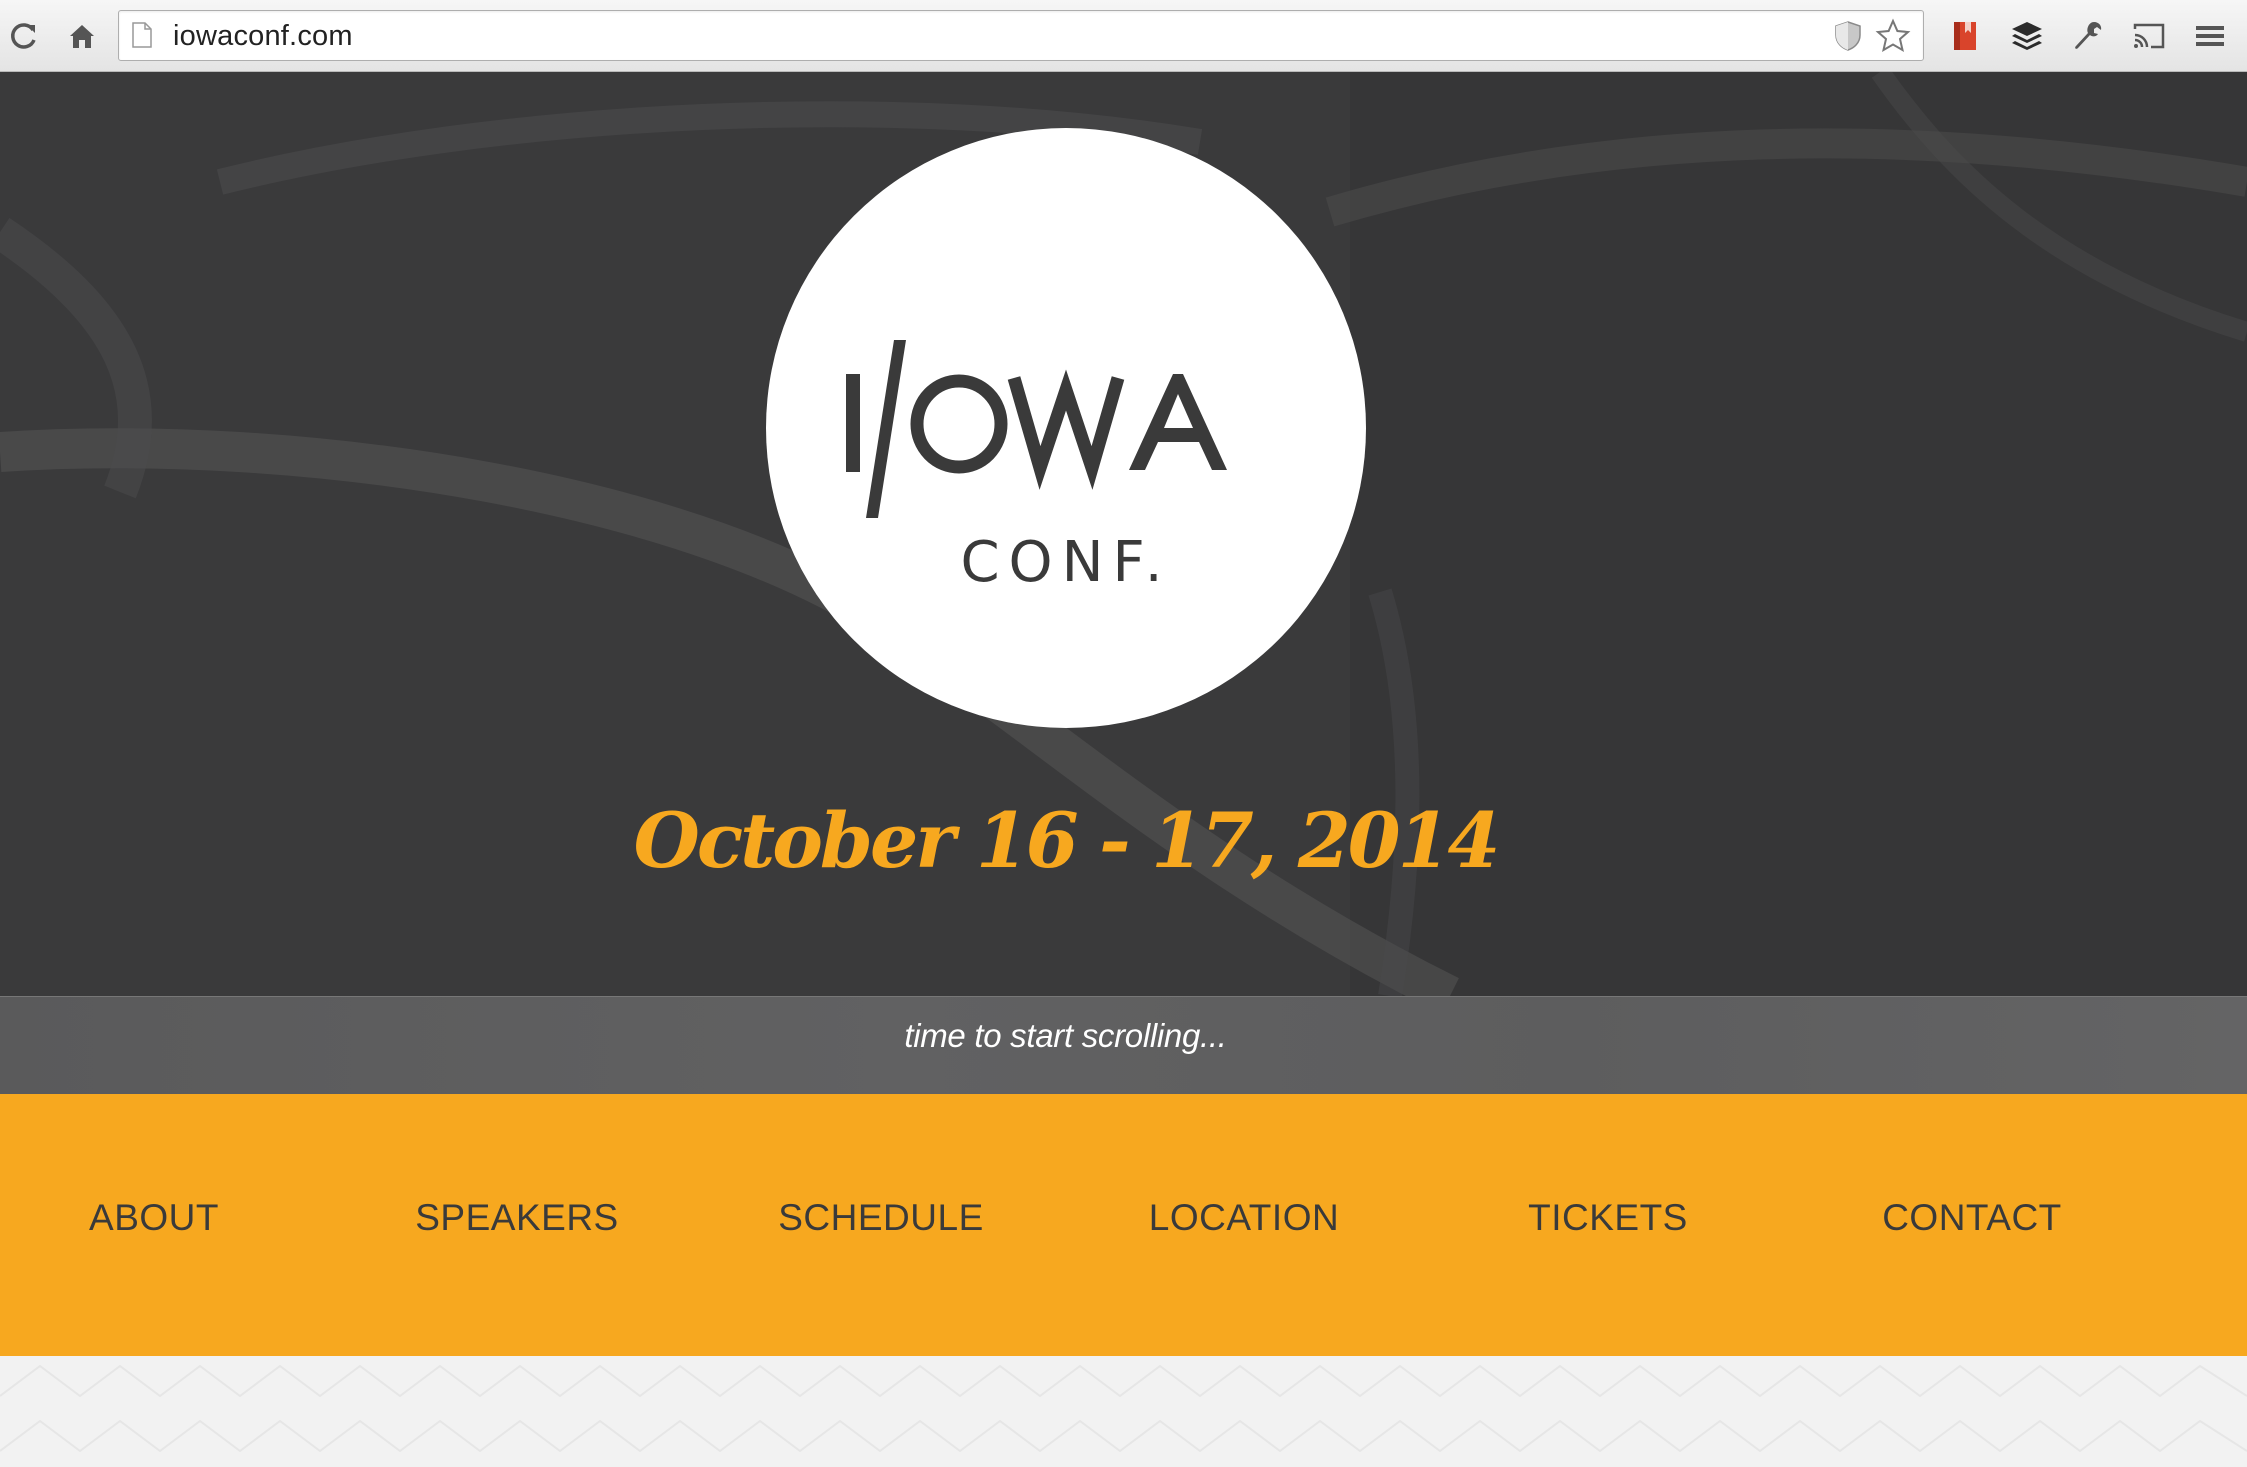 The height and width of the screenshot is (1467, 2247). I want to click on nav-item-speakers: SPEAKERS, so click(517, 1218).